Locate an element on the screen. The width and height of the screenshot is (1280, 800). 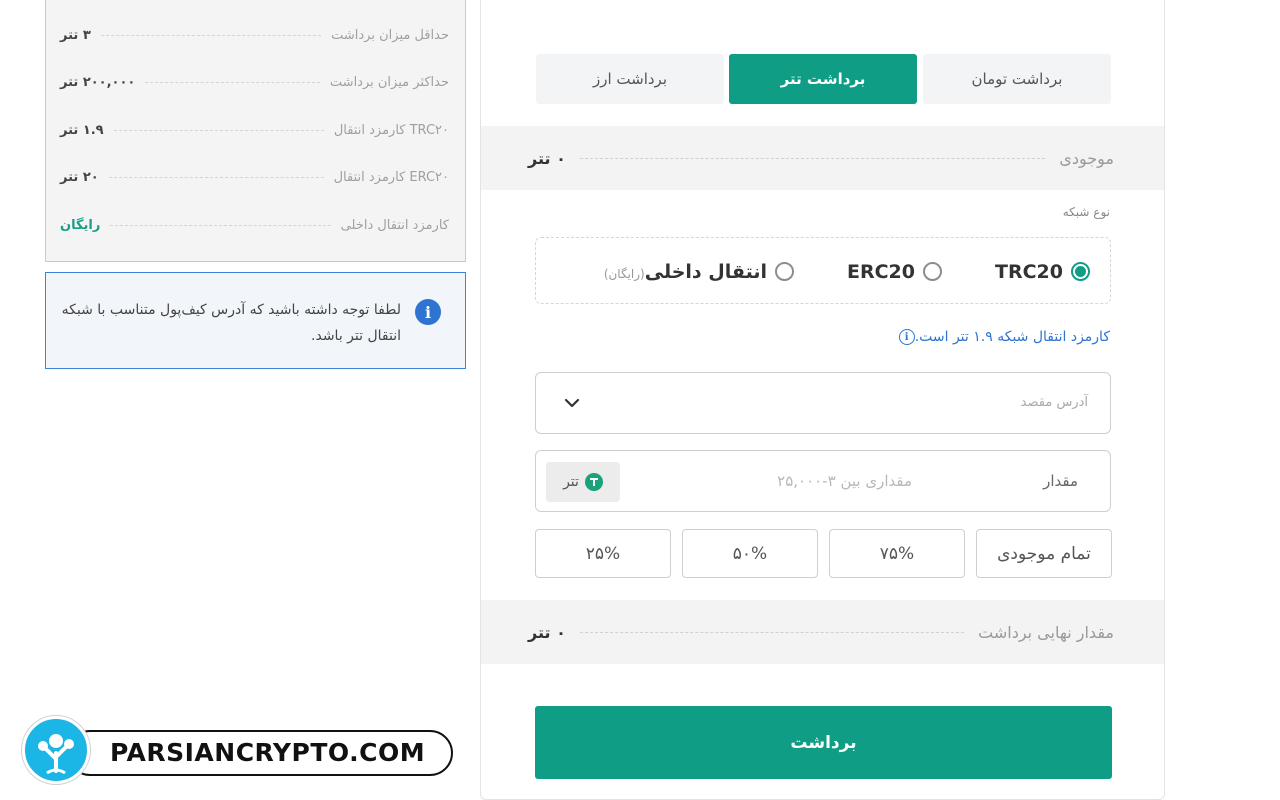
network-option-label: TRC20 is located at coordinates (1029, 271).